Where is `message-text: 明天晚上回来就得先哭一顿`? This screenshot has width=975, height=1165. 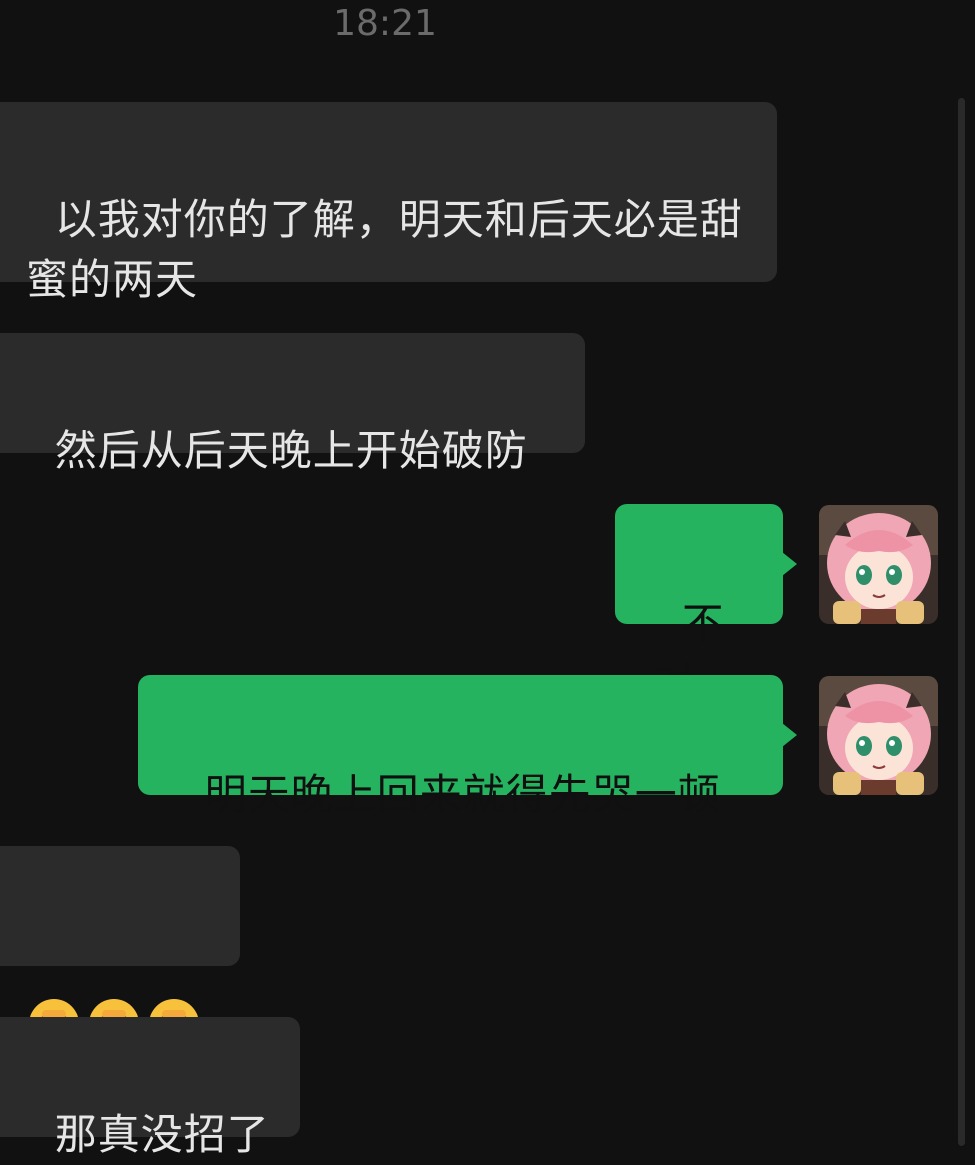 message-text: 明天晚上回来就得先哭一顿 is located at coordinates (462, 794).